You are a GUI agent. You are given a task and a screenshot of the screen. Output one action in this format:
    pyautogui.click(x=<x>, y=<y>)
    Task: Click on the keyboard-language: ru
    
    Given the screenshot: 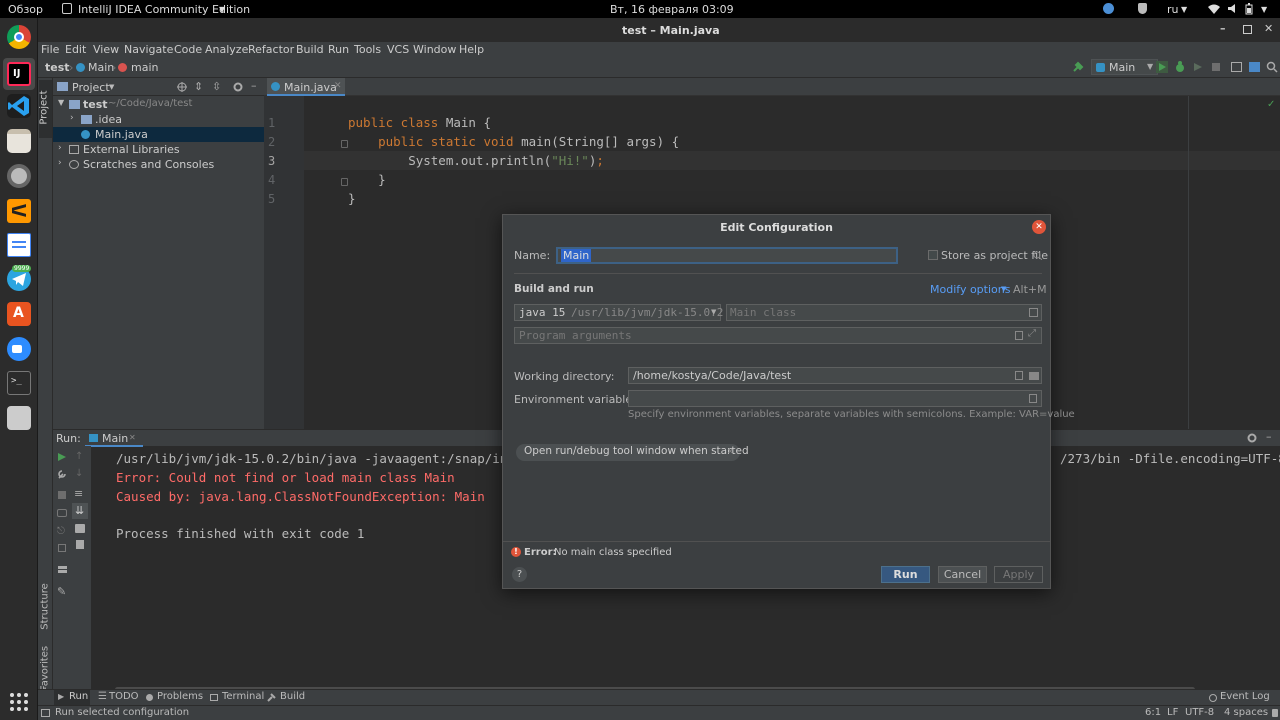 What is the action you would take?
    pyautogui.click(x=1173, y=9)
    